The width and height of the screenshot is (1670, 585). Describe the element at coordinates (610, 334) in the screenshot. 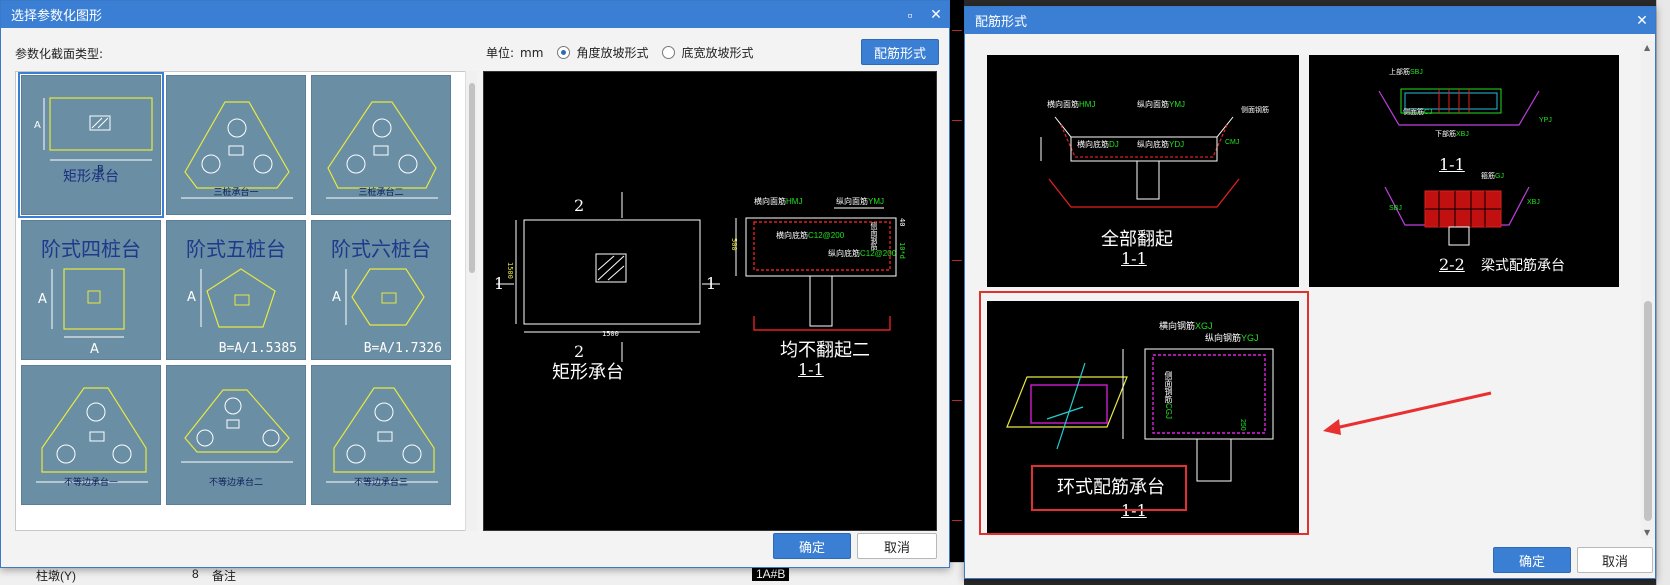

I see `dim-width: 1500` at that location.